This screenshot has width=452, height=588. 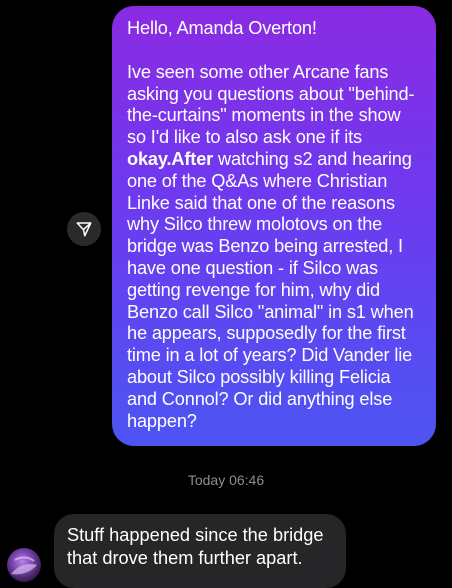 What do you see at coordinates (226, 480) in the screenshot?
I see `message-timestamp: Today 06:46` at bounding box center [226, 480].